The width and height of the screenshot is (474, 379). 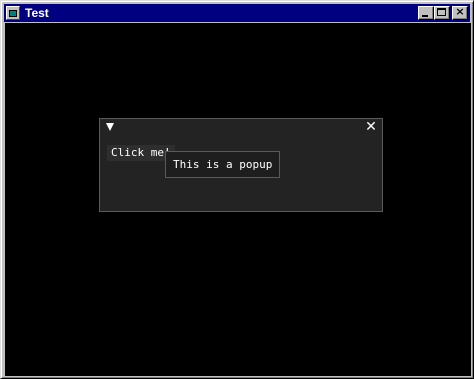 I want to click on minimize-button, so click(x=426, y=13).